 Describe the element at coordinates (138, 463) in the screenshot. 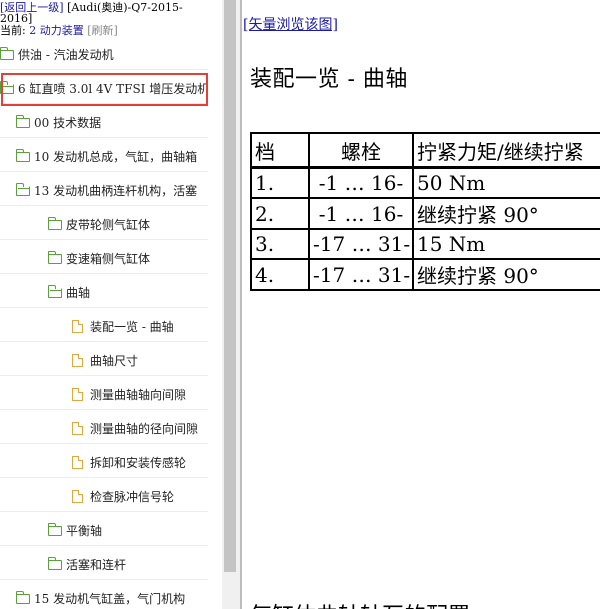

I see `tree-item-label: 拆卸和安装传感轮` at that location.